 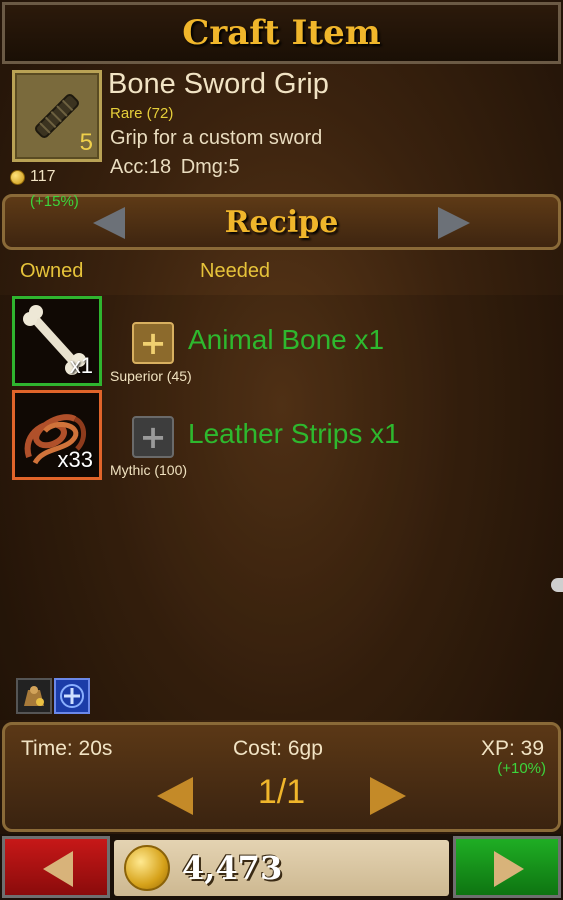 What do you see at coordinates (286, 339) in the screenshot?
I see `ingredient-name: Animal Bone x1` at bounding box center [286, 339].